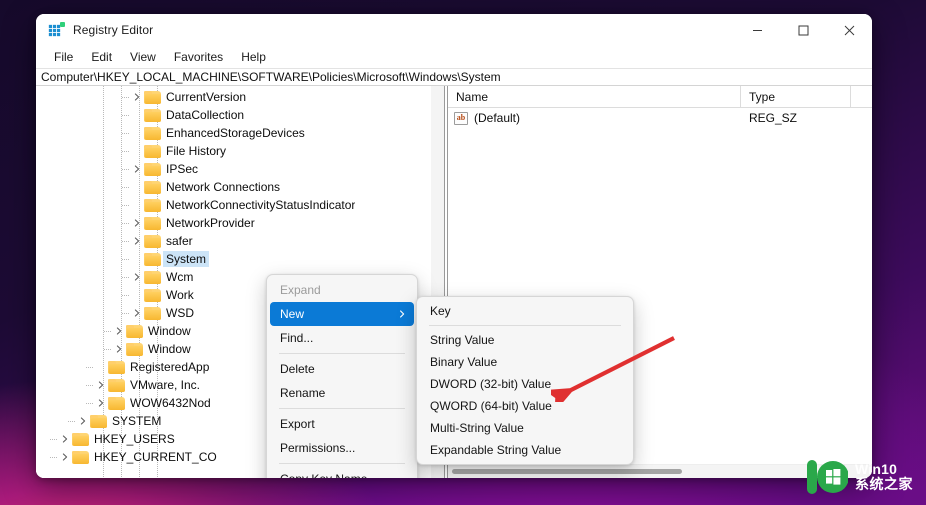 Image resolution: width=926 pixels, height=505 pixels. I want to click on win10-sysrc-logo, so click(827, 477).